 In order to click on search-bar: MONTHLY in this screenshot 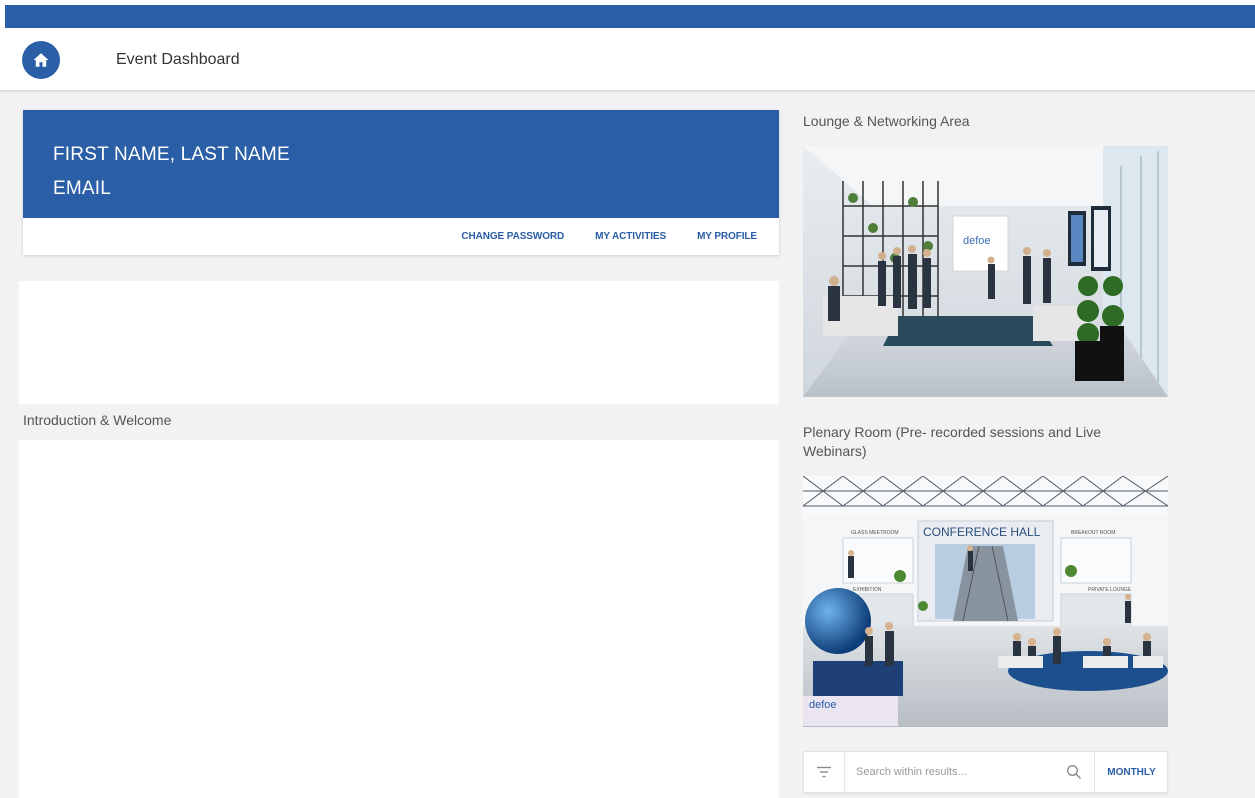, I will do `click(985, 772)`.